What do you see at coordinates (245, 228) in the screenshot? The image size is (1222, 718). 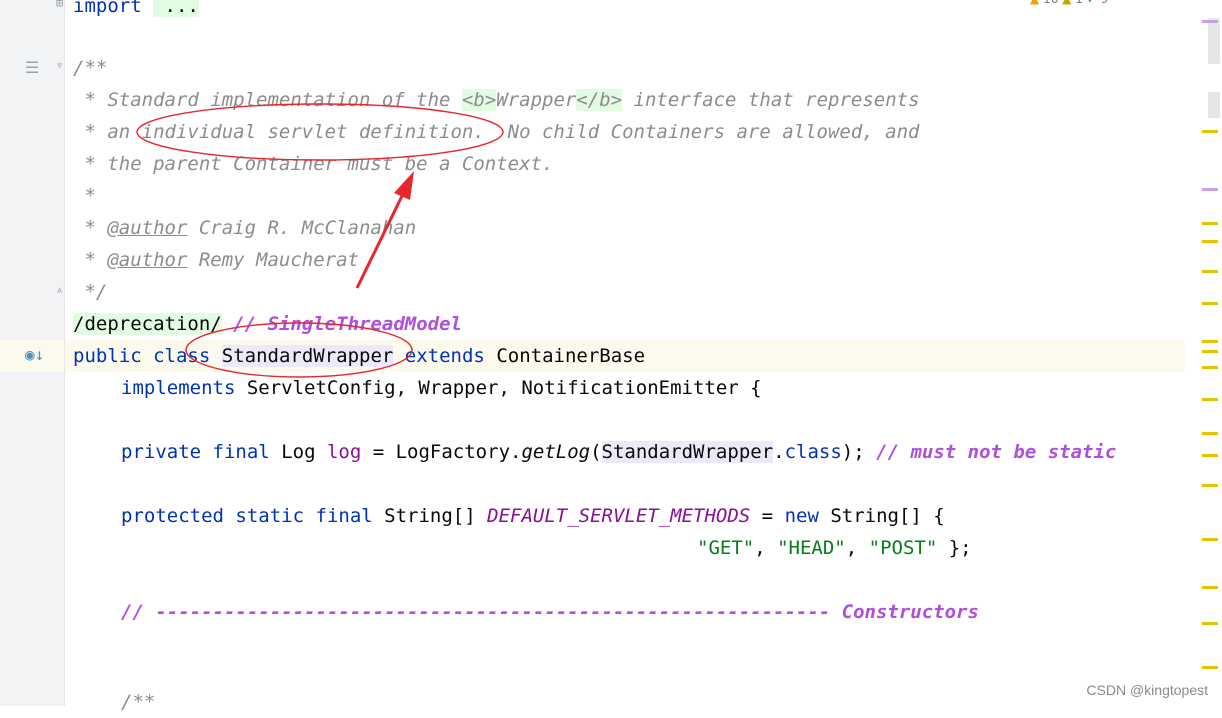 I see `code-line-author-1: * @author Craig R. McClanahan` at bounding box center [245, 228].